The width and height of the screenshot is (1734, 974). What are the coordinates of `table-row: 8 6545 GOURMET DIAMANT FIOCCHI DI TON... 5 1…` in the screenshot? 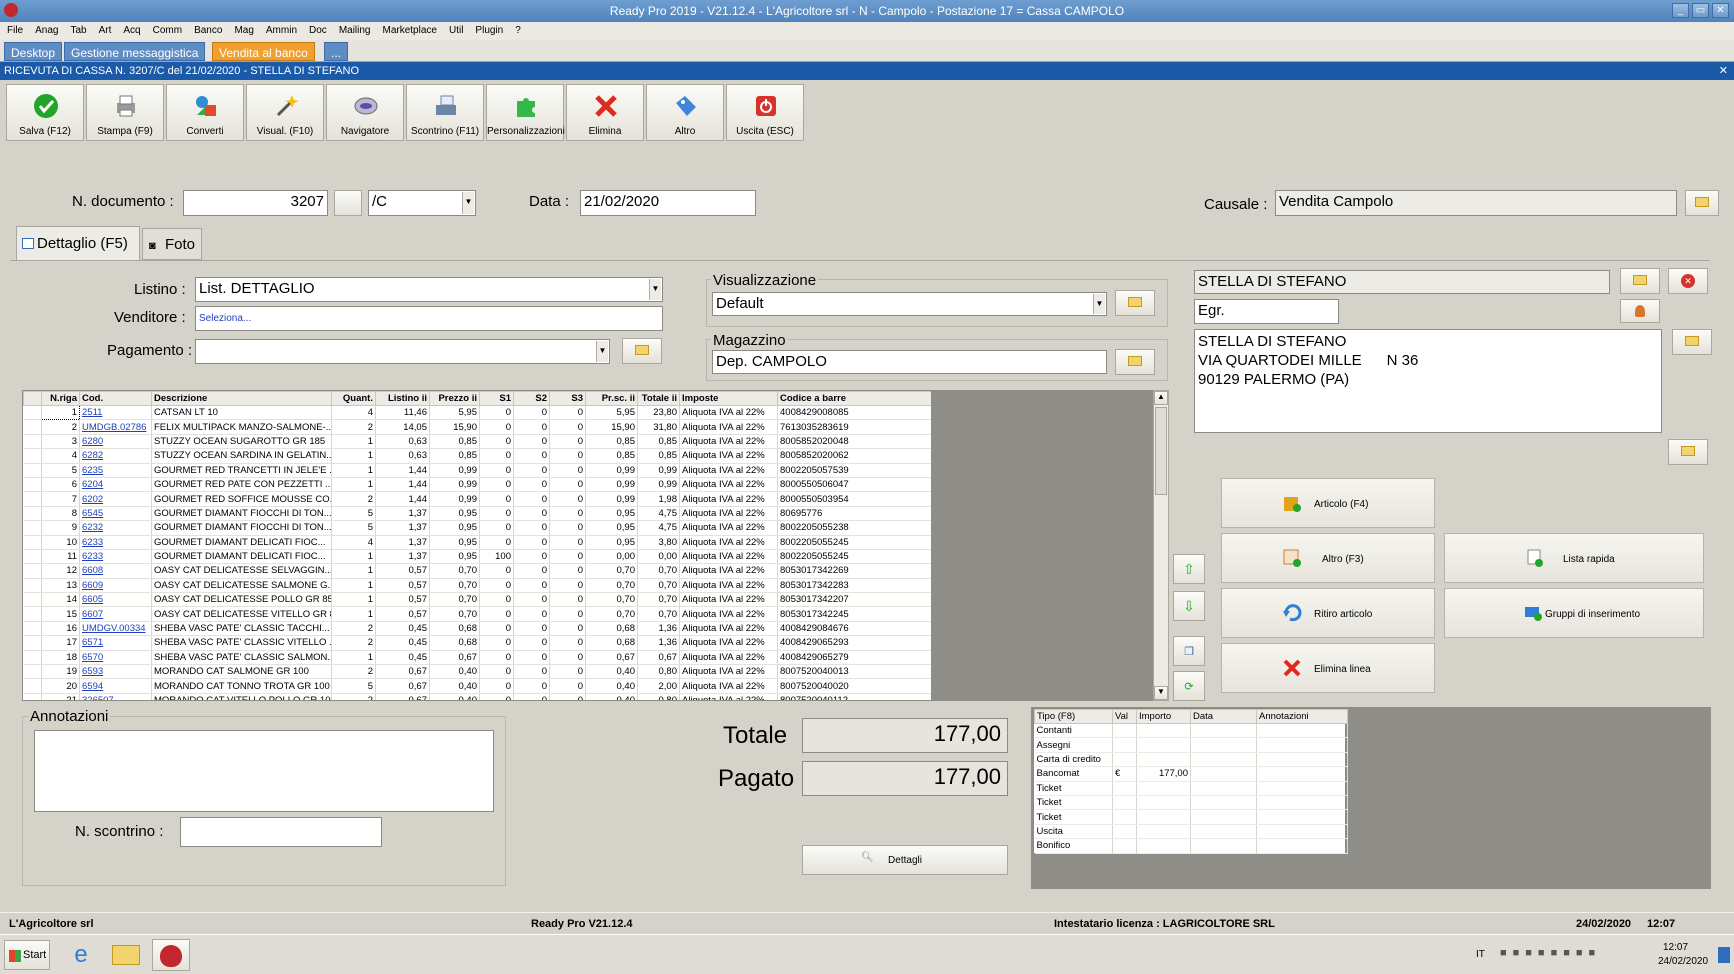 It's located at (477, 514).